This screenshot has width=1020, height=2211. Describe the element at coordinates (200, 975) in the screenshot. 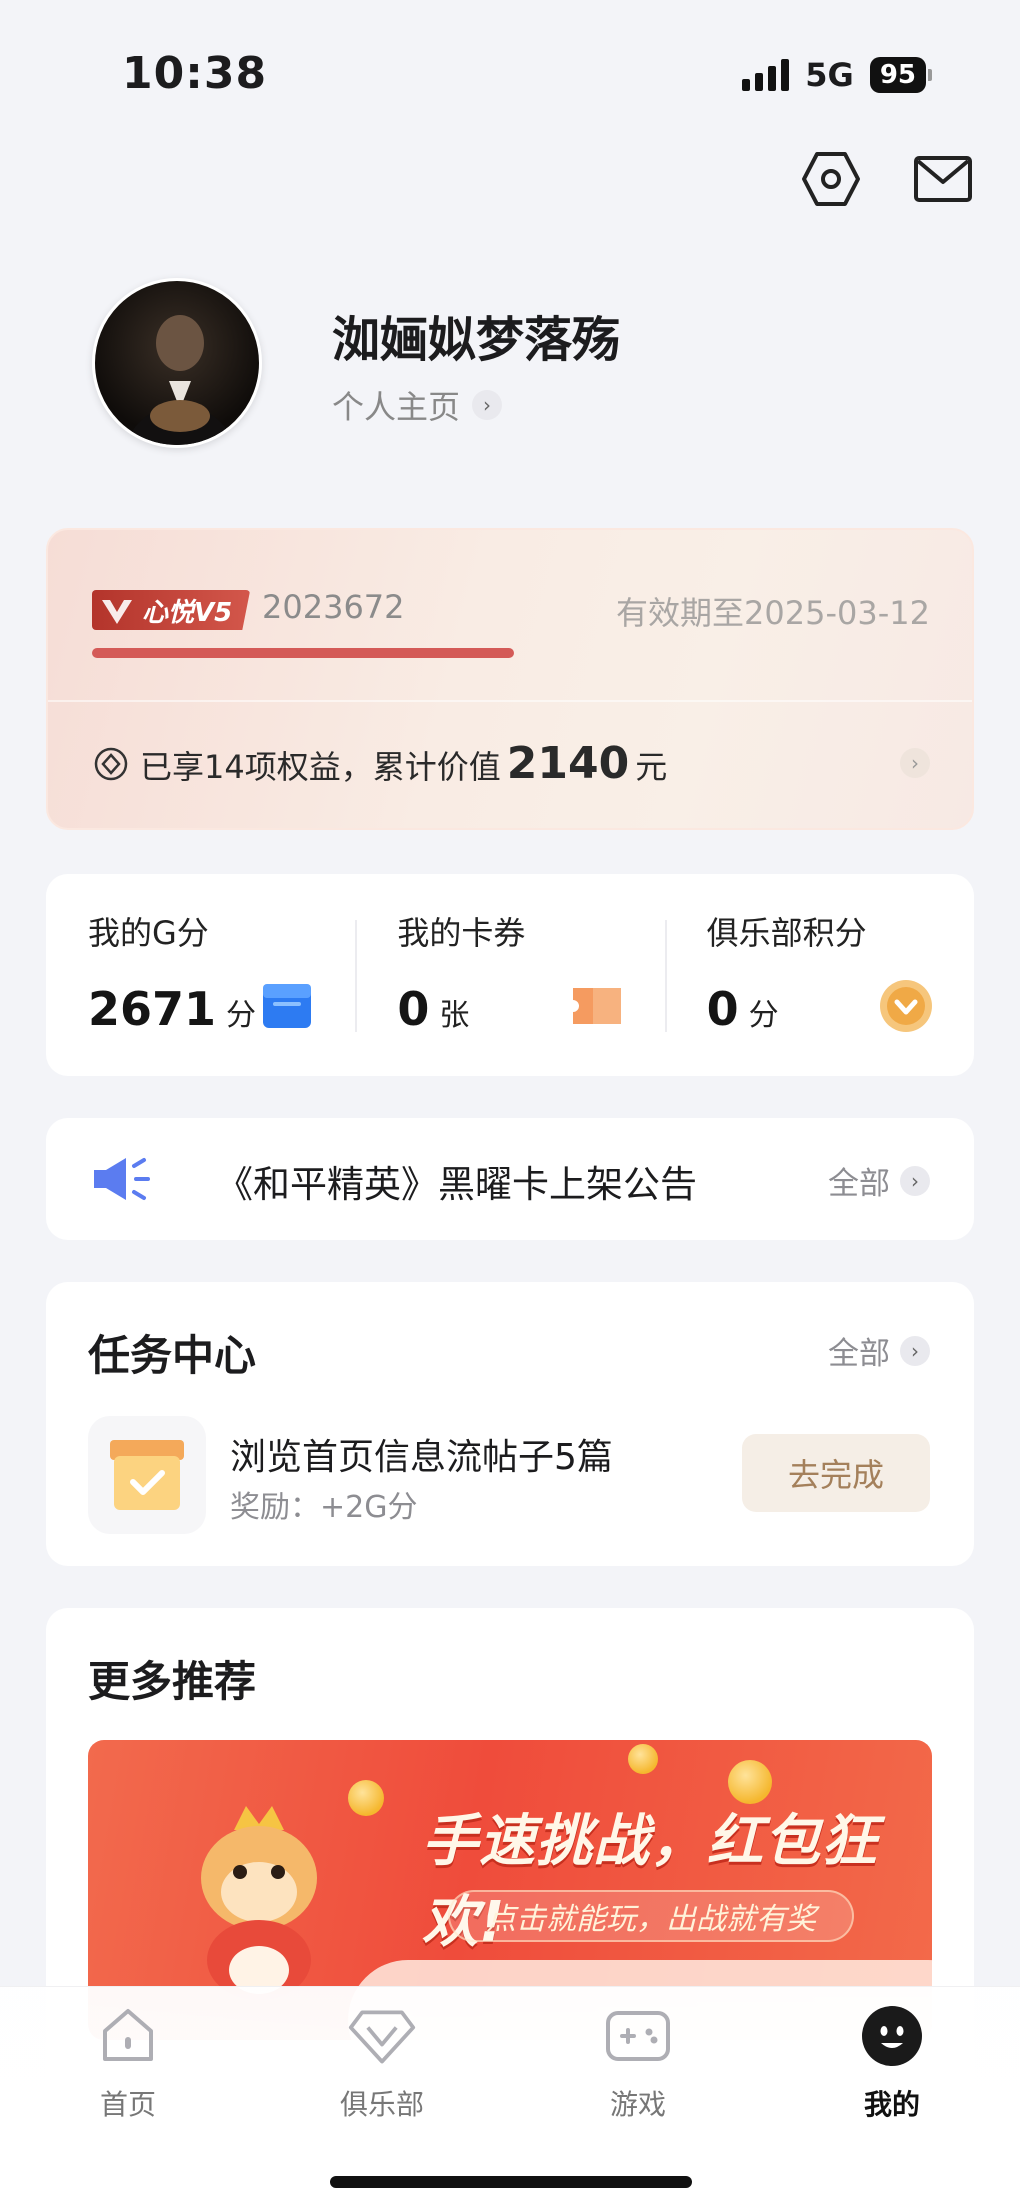

I see `stat-g-points: 我的G分 2671 分` at that location.